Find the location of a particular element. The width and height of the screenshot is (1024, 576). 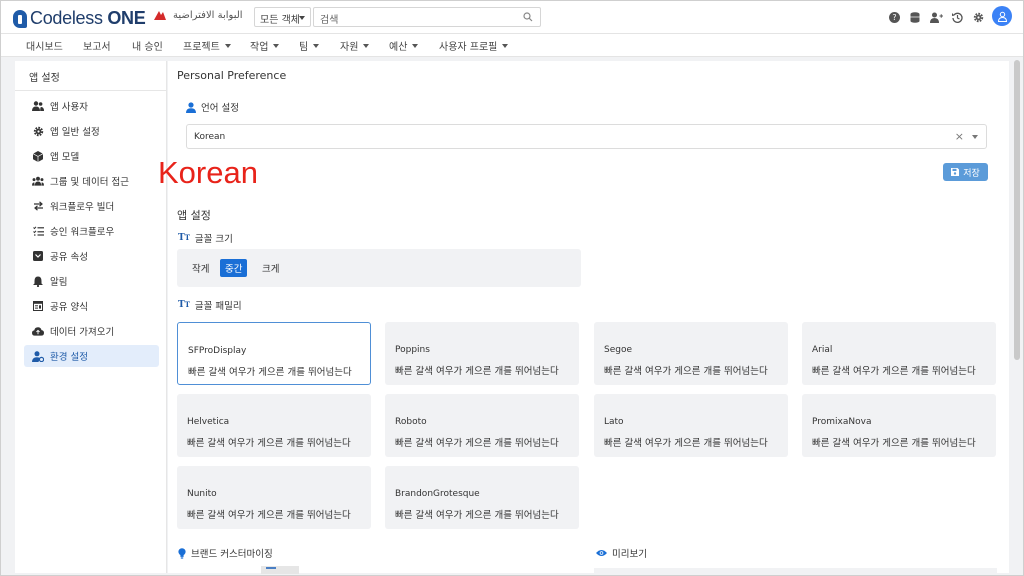

brand-customization-label-row: 브랜드 커스터마이징 is located at coordinates (225, 553).